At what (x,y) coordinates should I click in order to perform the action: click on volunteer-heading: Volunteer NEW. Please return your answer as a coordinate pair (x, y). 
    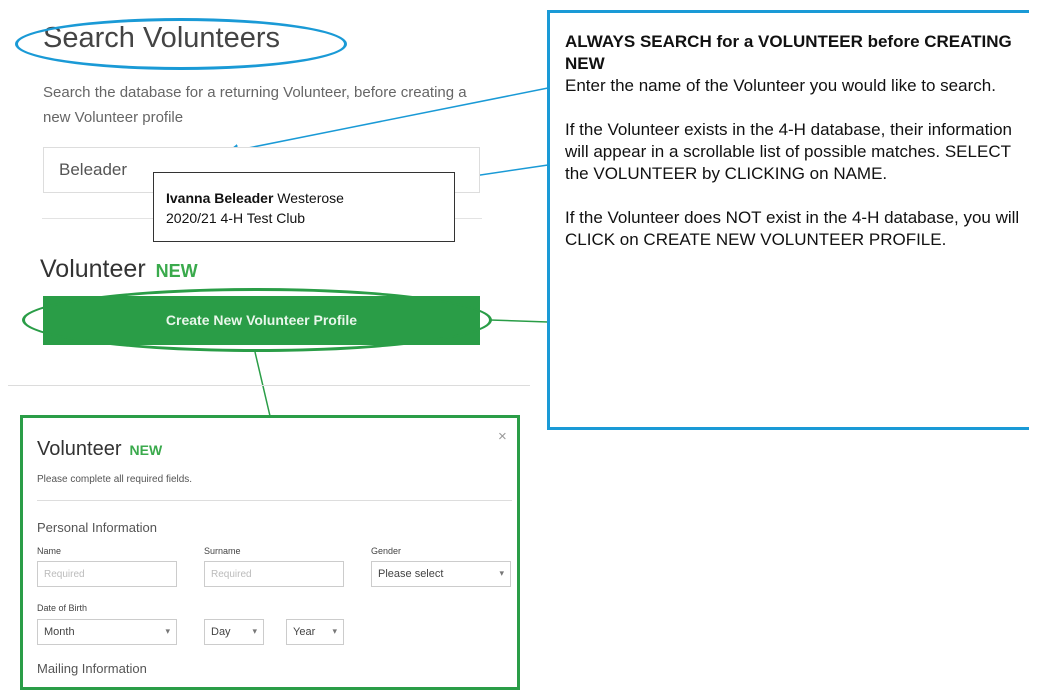
    Looking at the image, I should click on (119, 269).